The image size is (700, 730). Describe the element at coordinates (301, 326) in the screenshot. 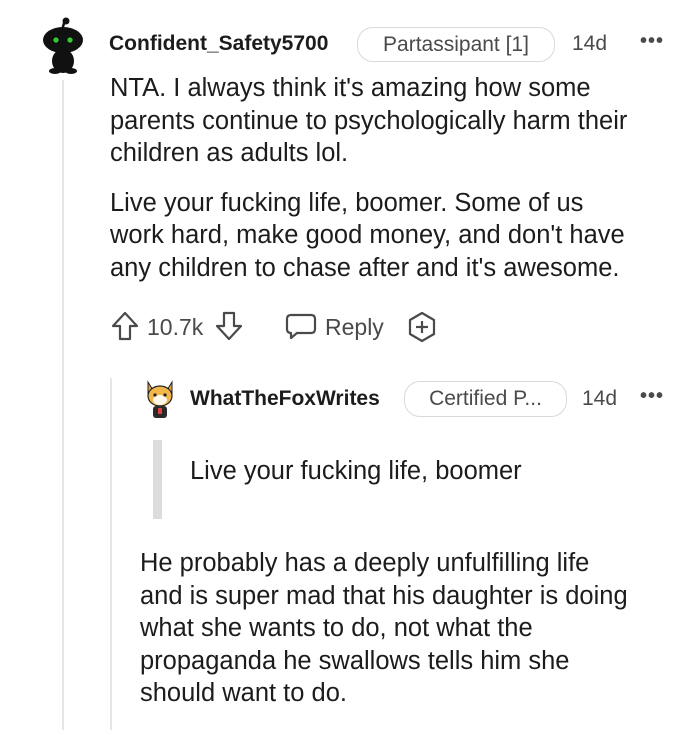

I see `chat-bubble-icon` at that location.